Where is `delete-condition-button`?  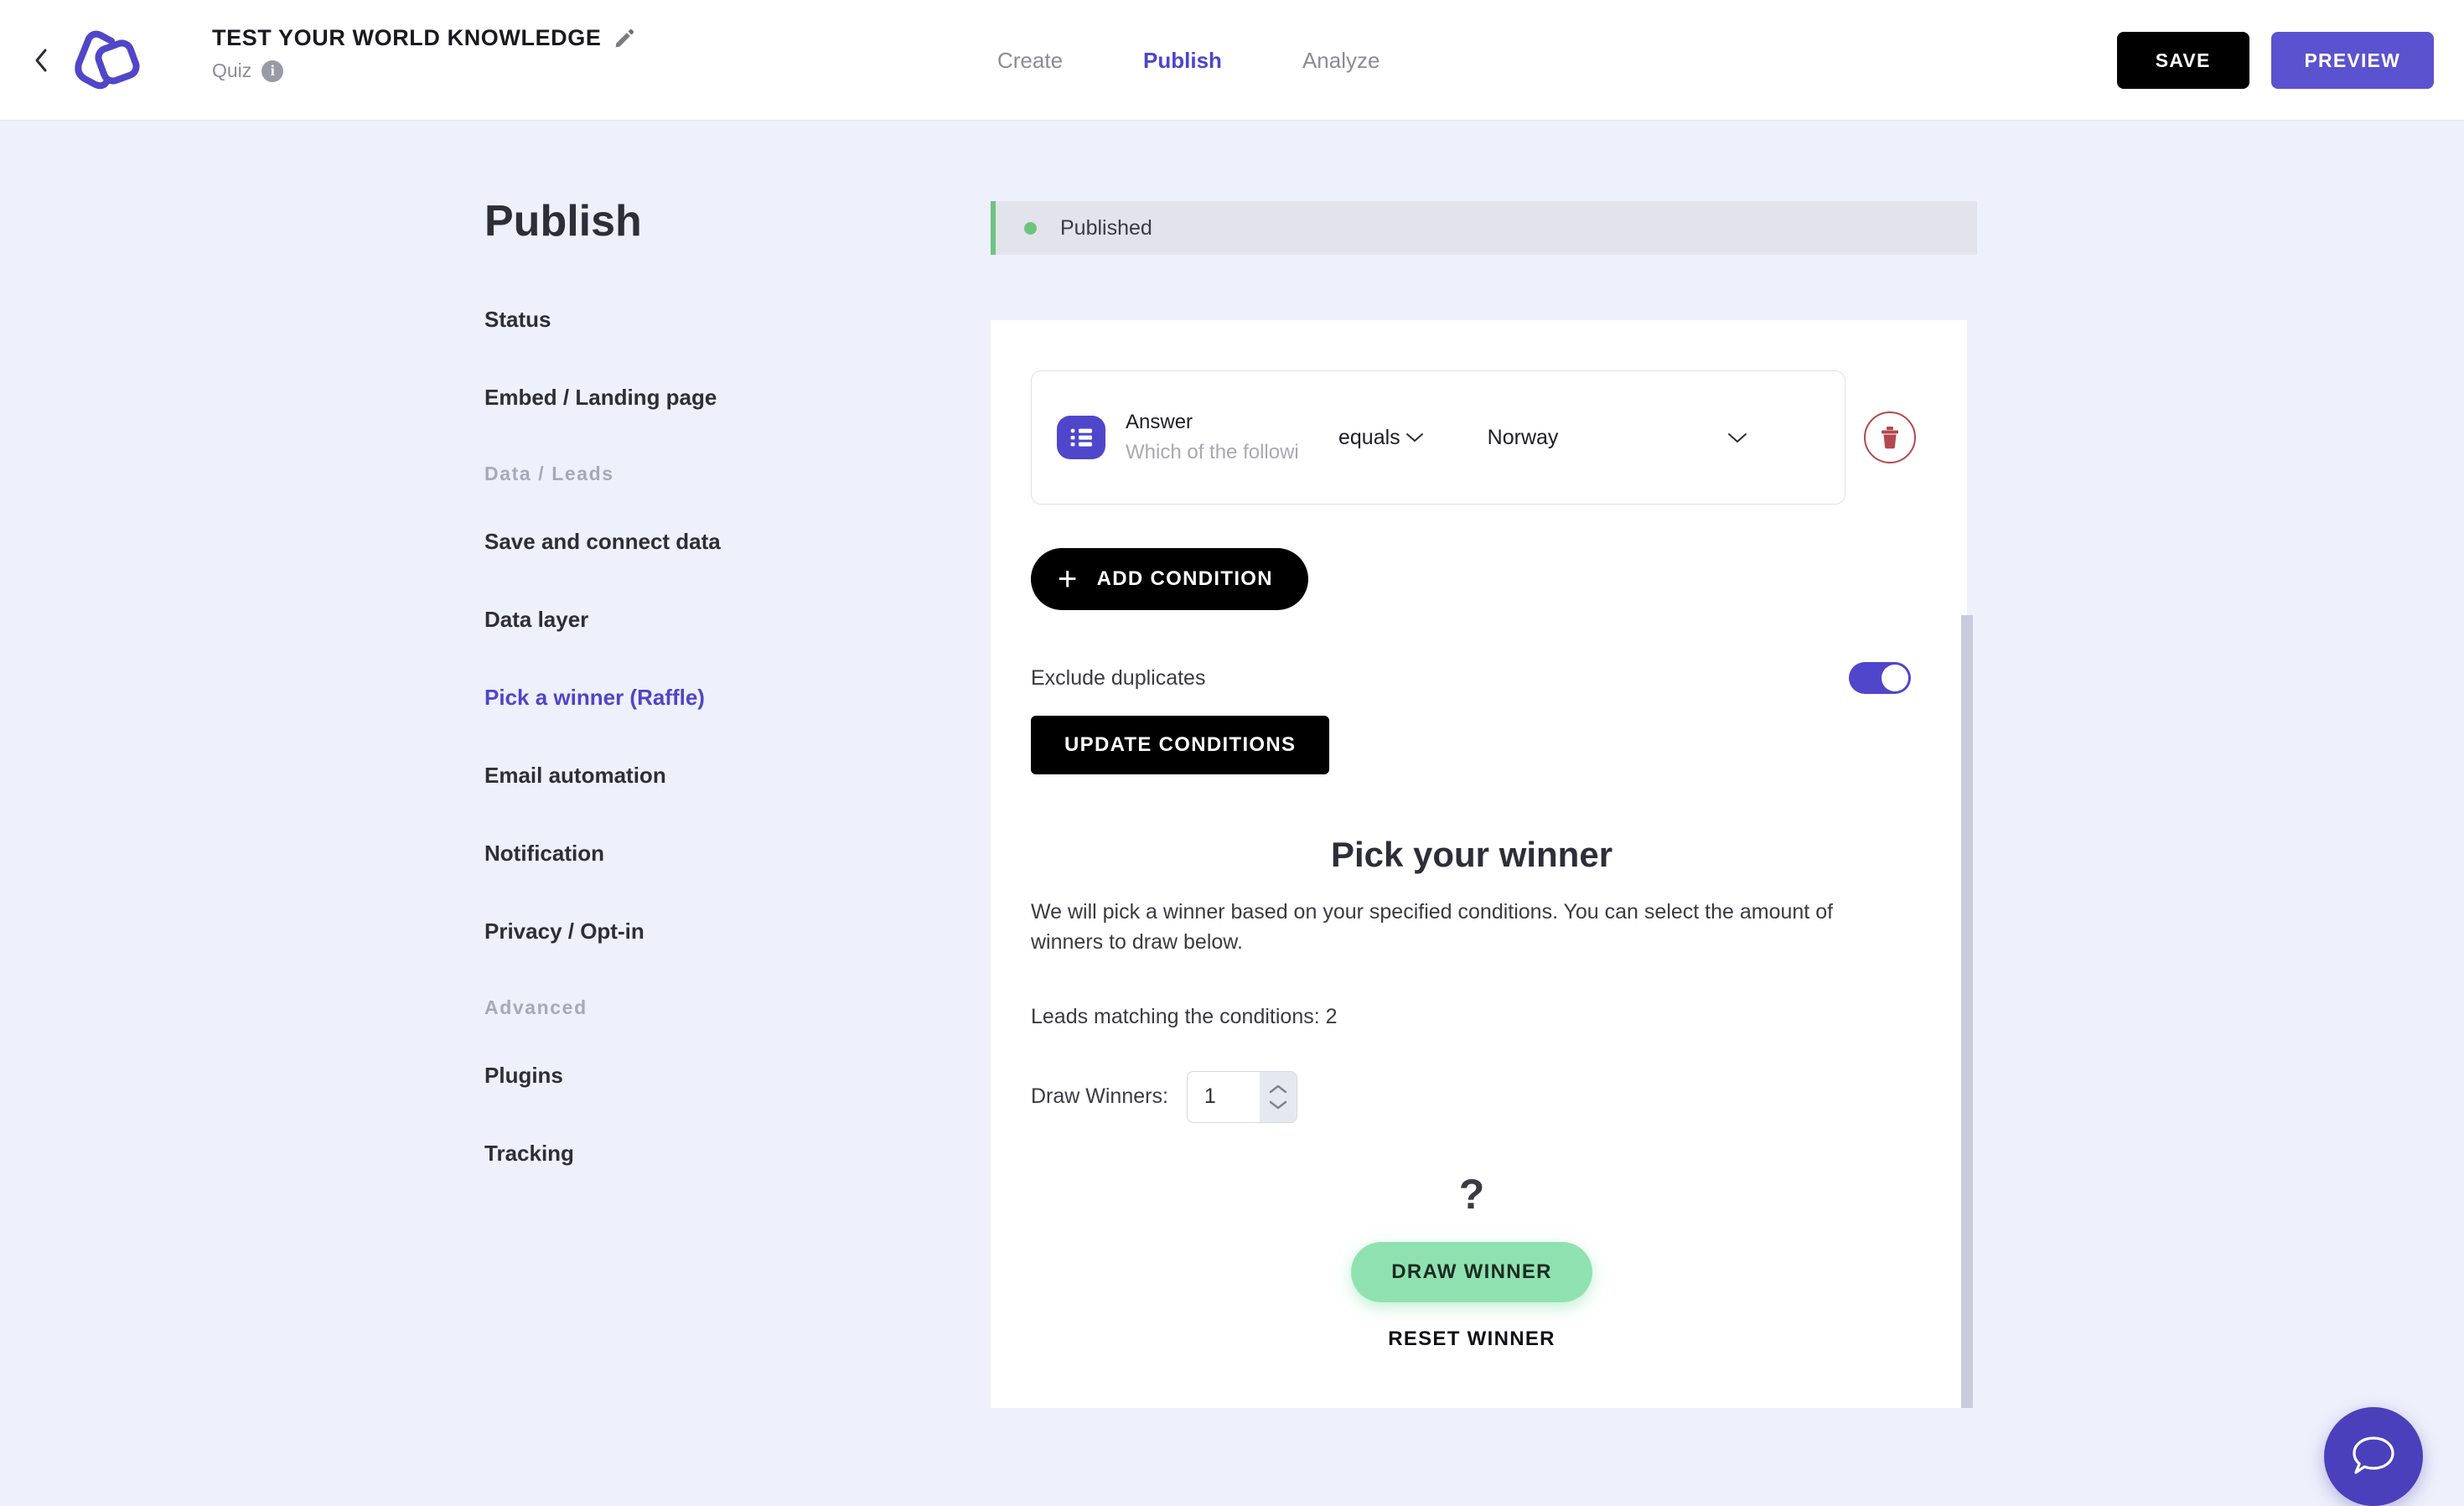 delete-condition-button is located at coordinates (1890, 437).